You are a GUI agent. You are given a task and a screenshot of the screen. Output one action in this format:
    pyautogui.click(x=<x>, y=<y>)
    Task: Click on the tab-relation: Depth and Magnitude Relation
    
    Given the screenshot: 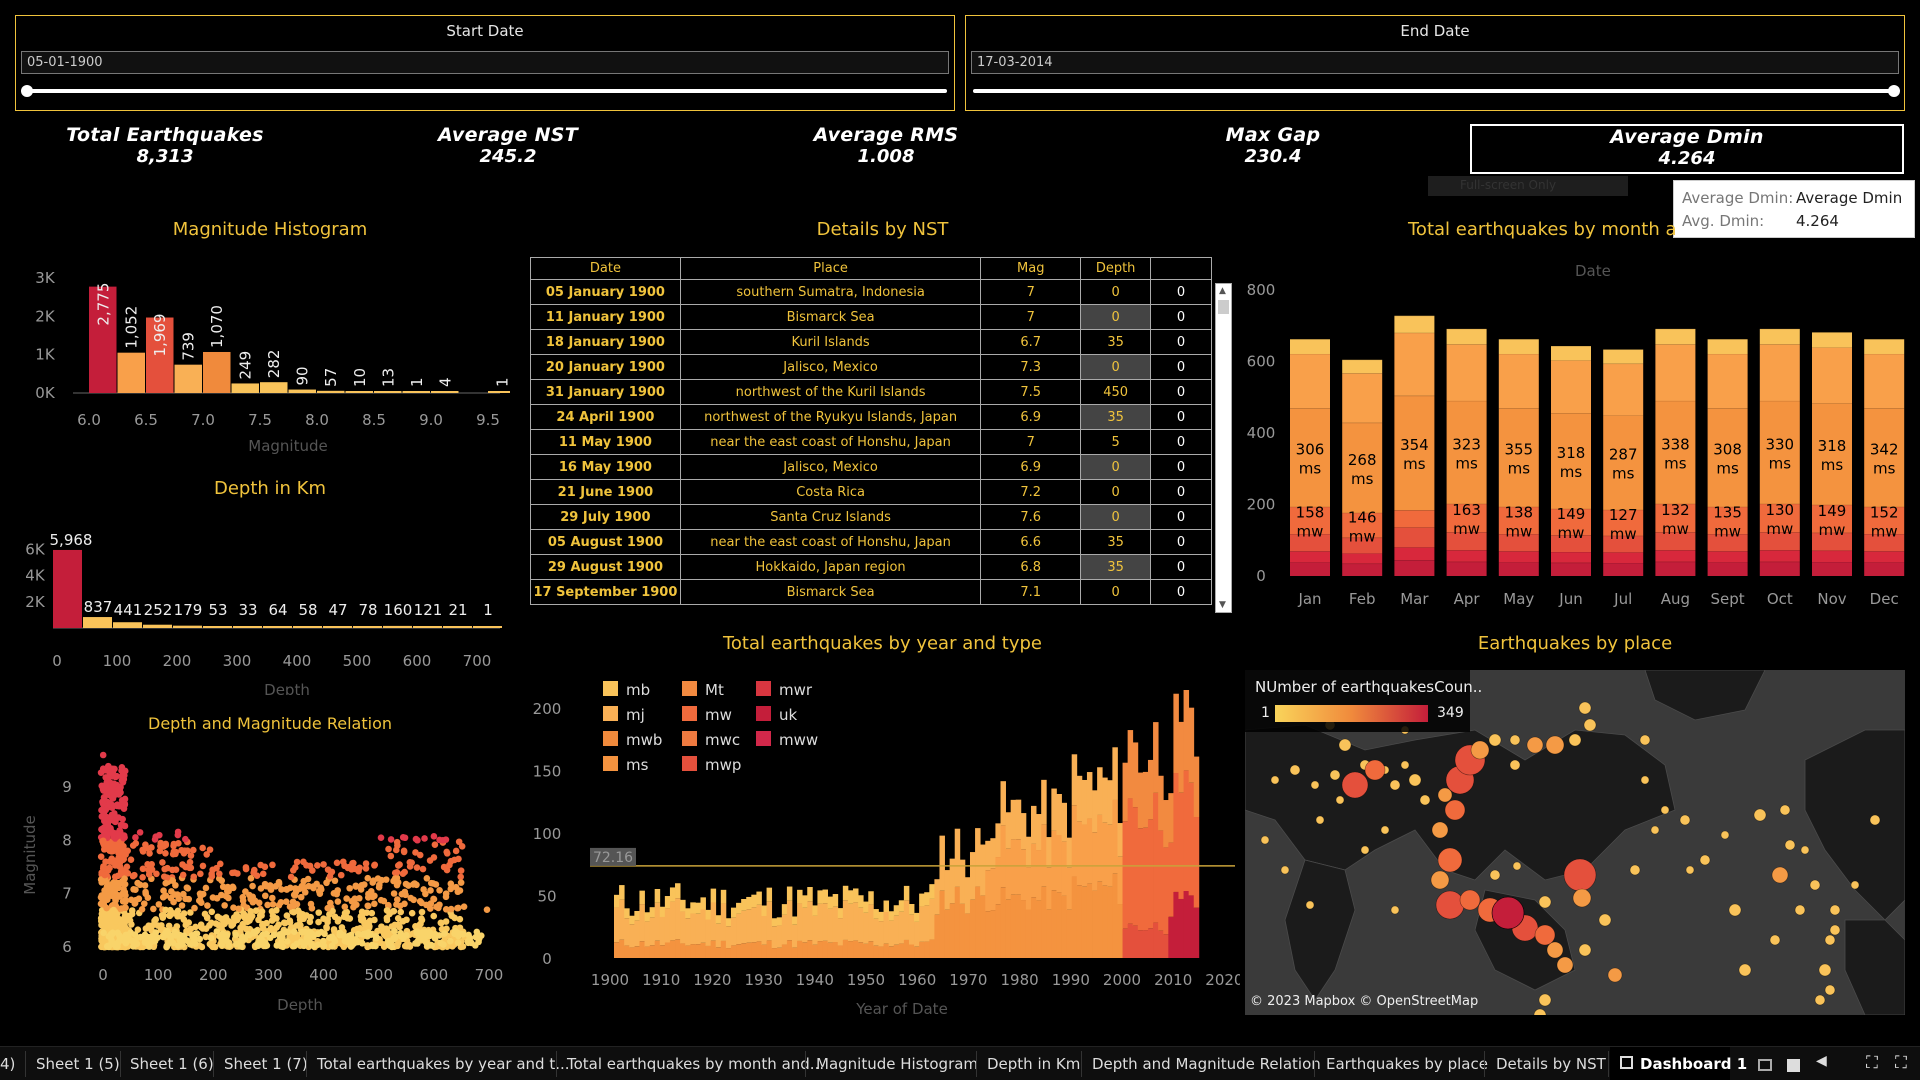 What is the action you would take?
    pyautogui.click(x=1206, y=1064)
    